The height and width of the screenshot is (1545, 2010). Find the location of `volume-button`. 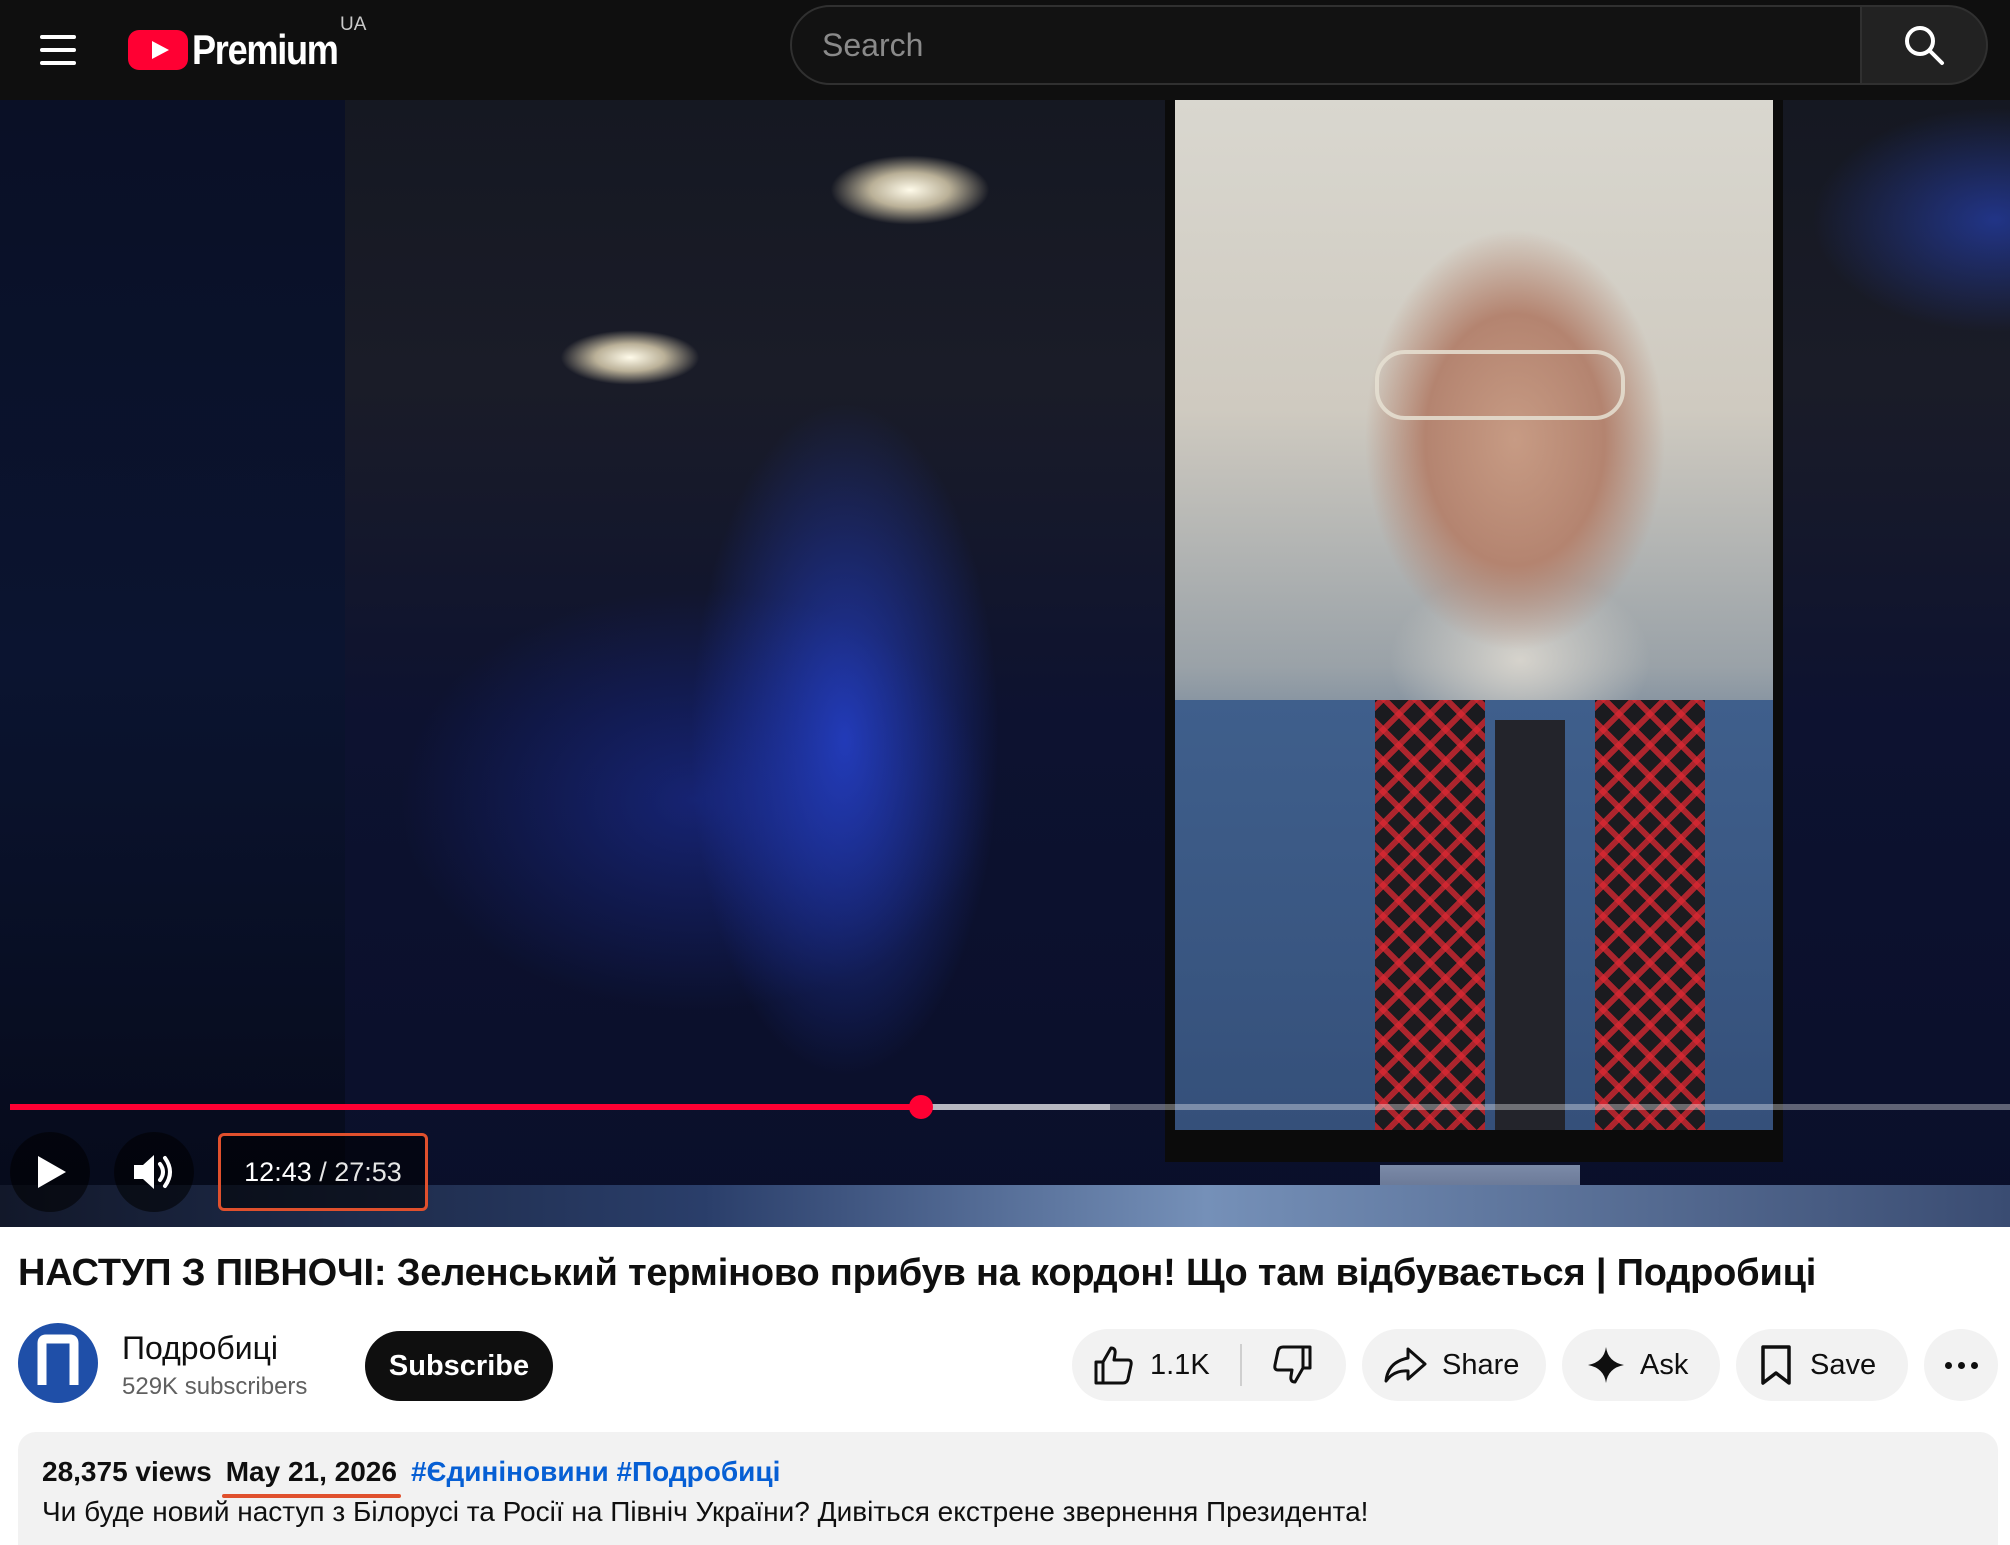

volume-button is located at coordinates (154, 1172).